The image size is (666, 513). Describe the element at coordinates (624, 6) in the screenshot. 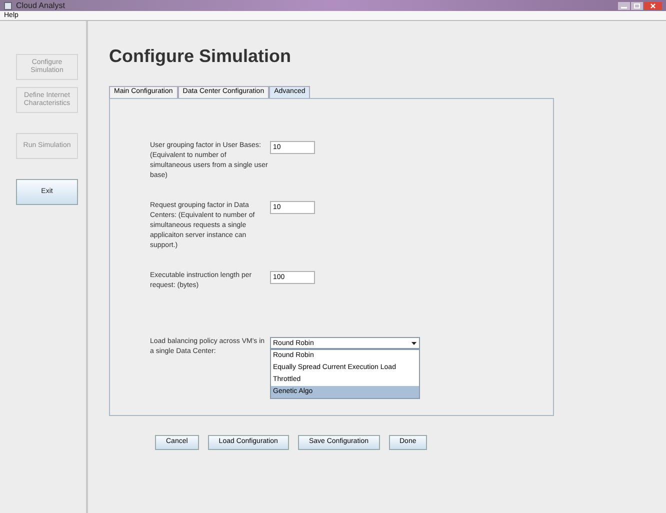

I see `minimize-icon` at that location.